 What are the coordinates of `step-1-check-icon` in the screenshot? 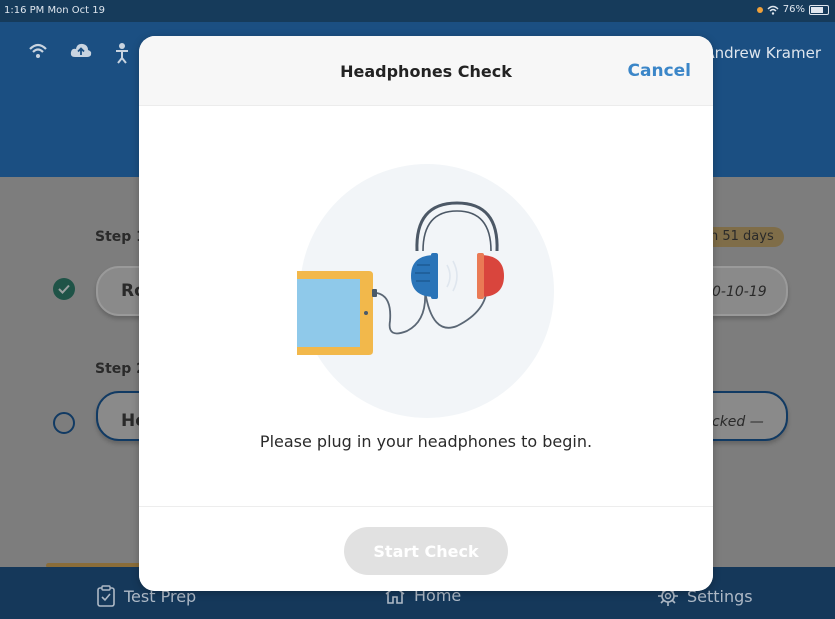 It's located at (64, 289).